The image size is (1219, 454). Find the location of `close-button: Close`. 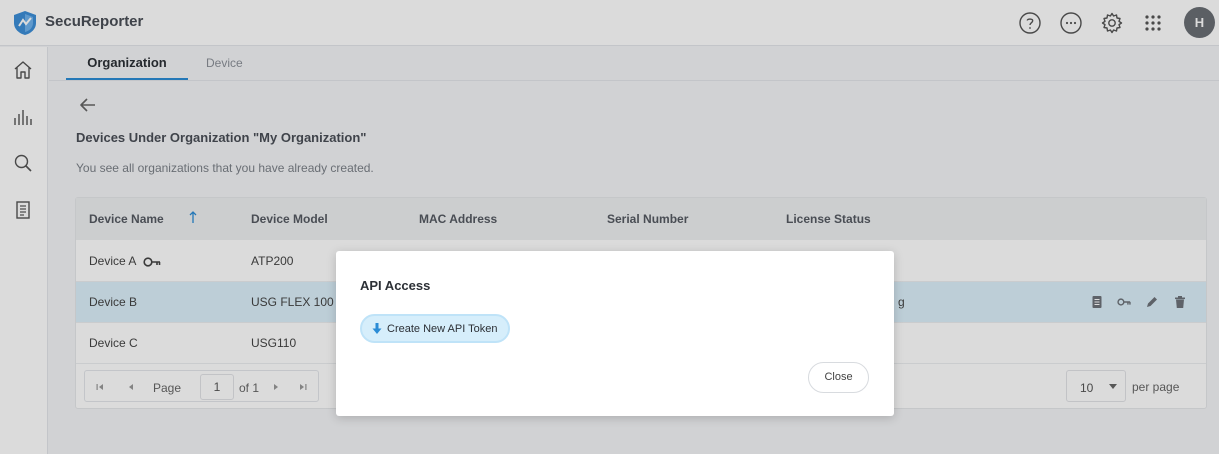

close-button: Close is located at coordinates (838, 377).